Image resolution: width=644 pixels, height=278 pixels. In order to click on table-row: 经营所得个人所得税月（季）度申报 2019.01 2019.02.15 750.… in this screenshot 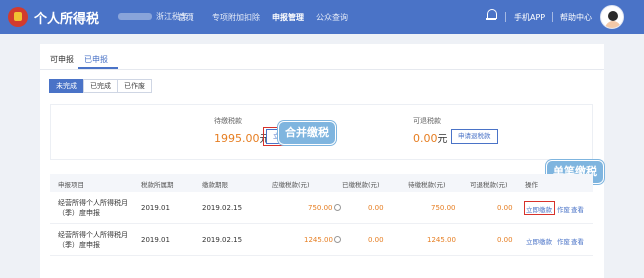, I will do `click(321, 208)`.